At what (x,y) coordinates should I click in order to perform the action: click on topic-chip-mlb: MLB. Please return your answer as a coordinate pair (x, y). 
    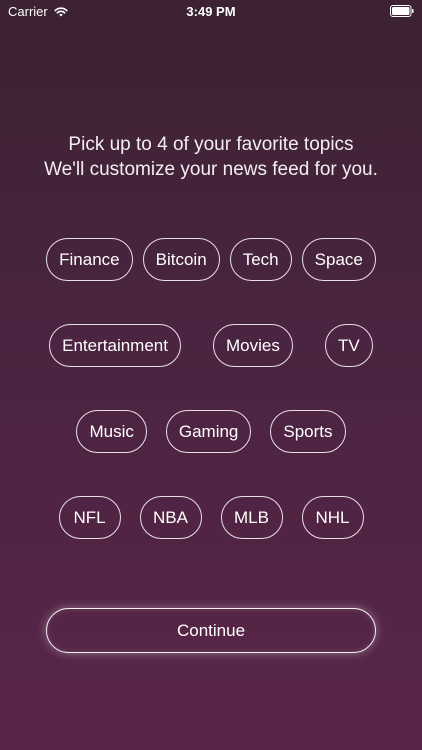
    Looking at the image, I should click on (251, 517).